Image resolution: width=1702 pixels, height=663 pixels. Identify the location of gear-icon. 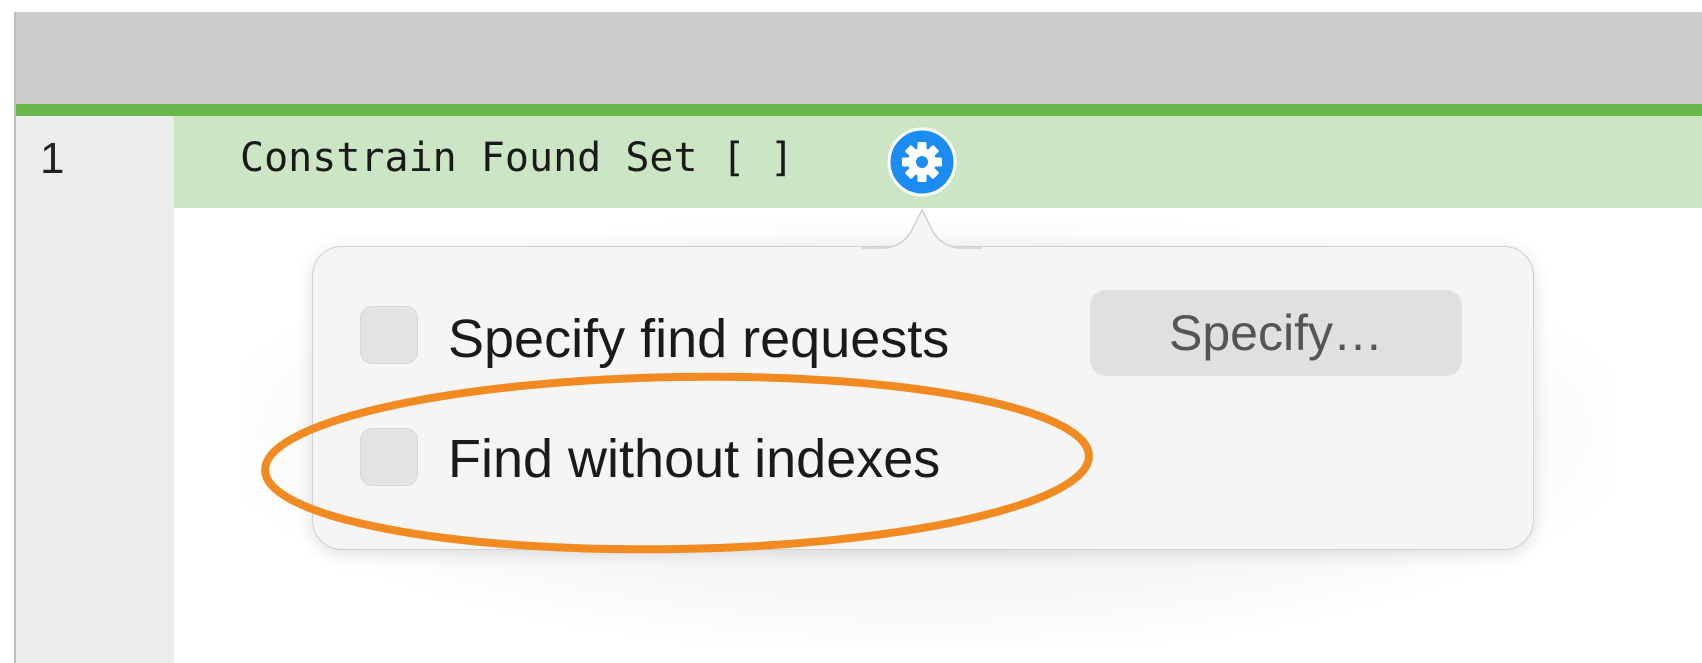
(922, 162).